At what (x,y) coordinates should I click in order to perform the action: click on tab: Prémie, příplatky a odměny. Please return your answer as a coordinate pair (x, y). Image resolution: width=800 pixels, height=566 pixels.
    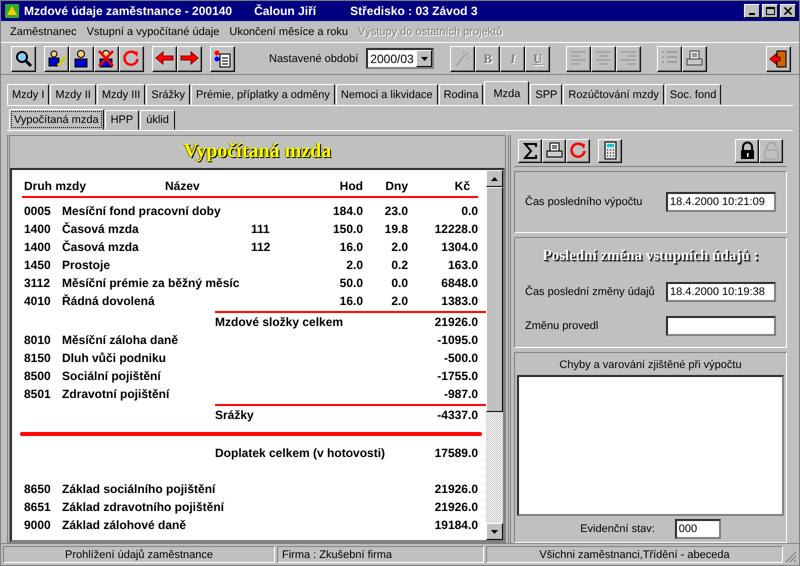
    Looking at the image, I should click on (263, 94).